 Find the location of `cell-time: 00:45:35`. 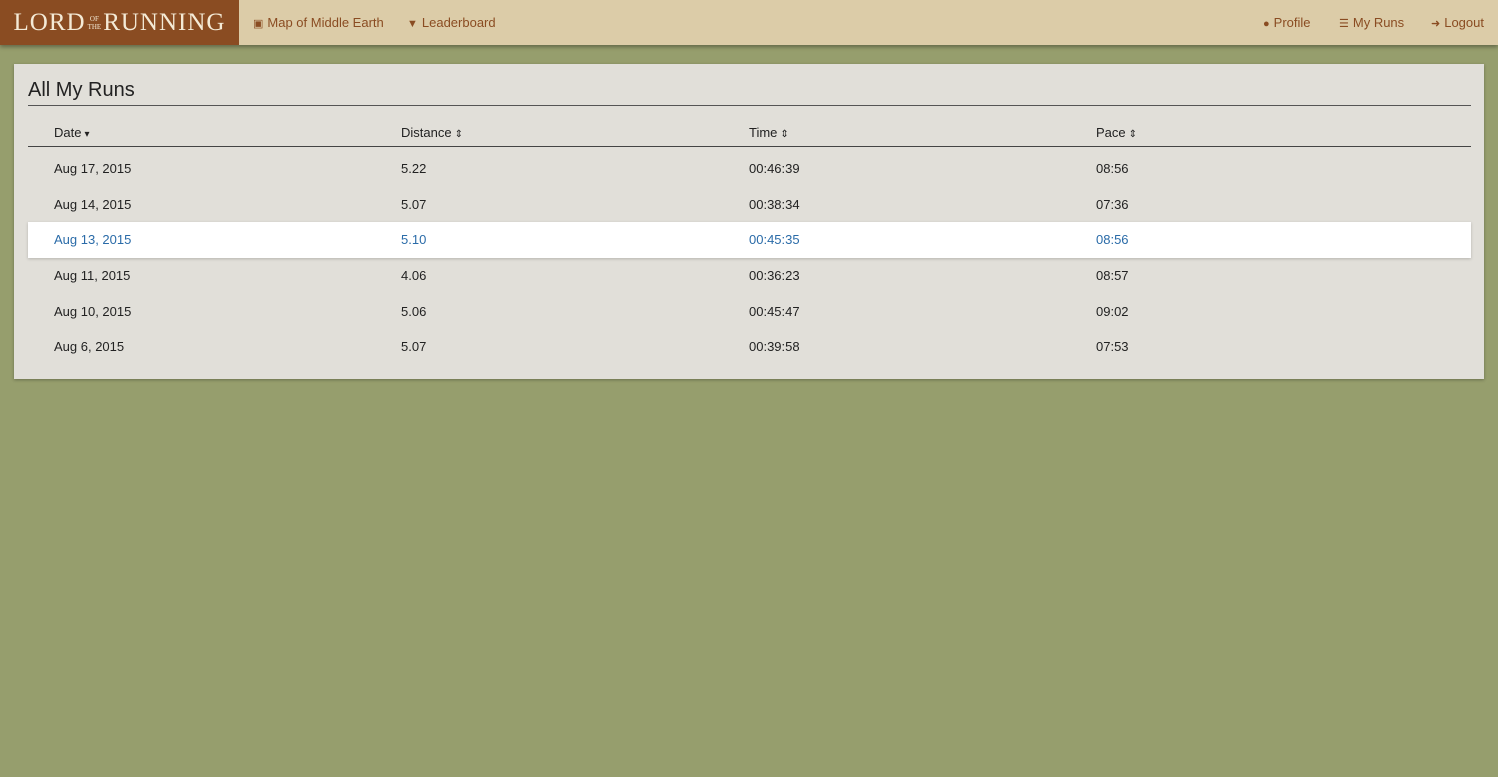

cell-time: 00:45:35 is located at coordinates (774, 239).